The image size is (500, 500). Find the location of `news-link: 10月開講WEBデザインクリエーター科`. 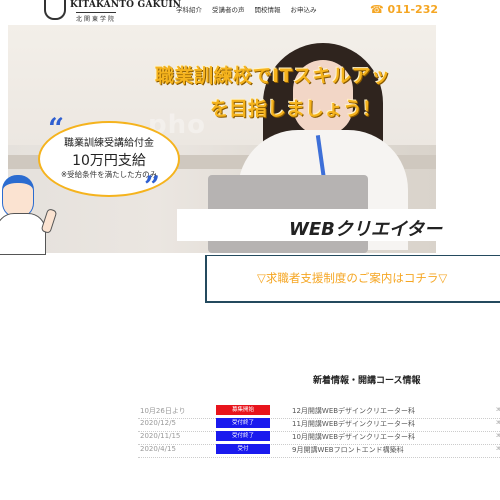

news-link: 10月開講WEBデザインクリエーター科 is located at coordinates (353, 437).